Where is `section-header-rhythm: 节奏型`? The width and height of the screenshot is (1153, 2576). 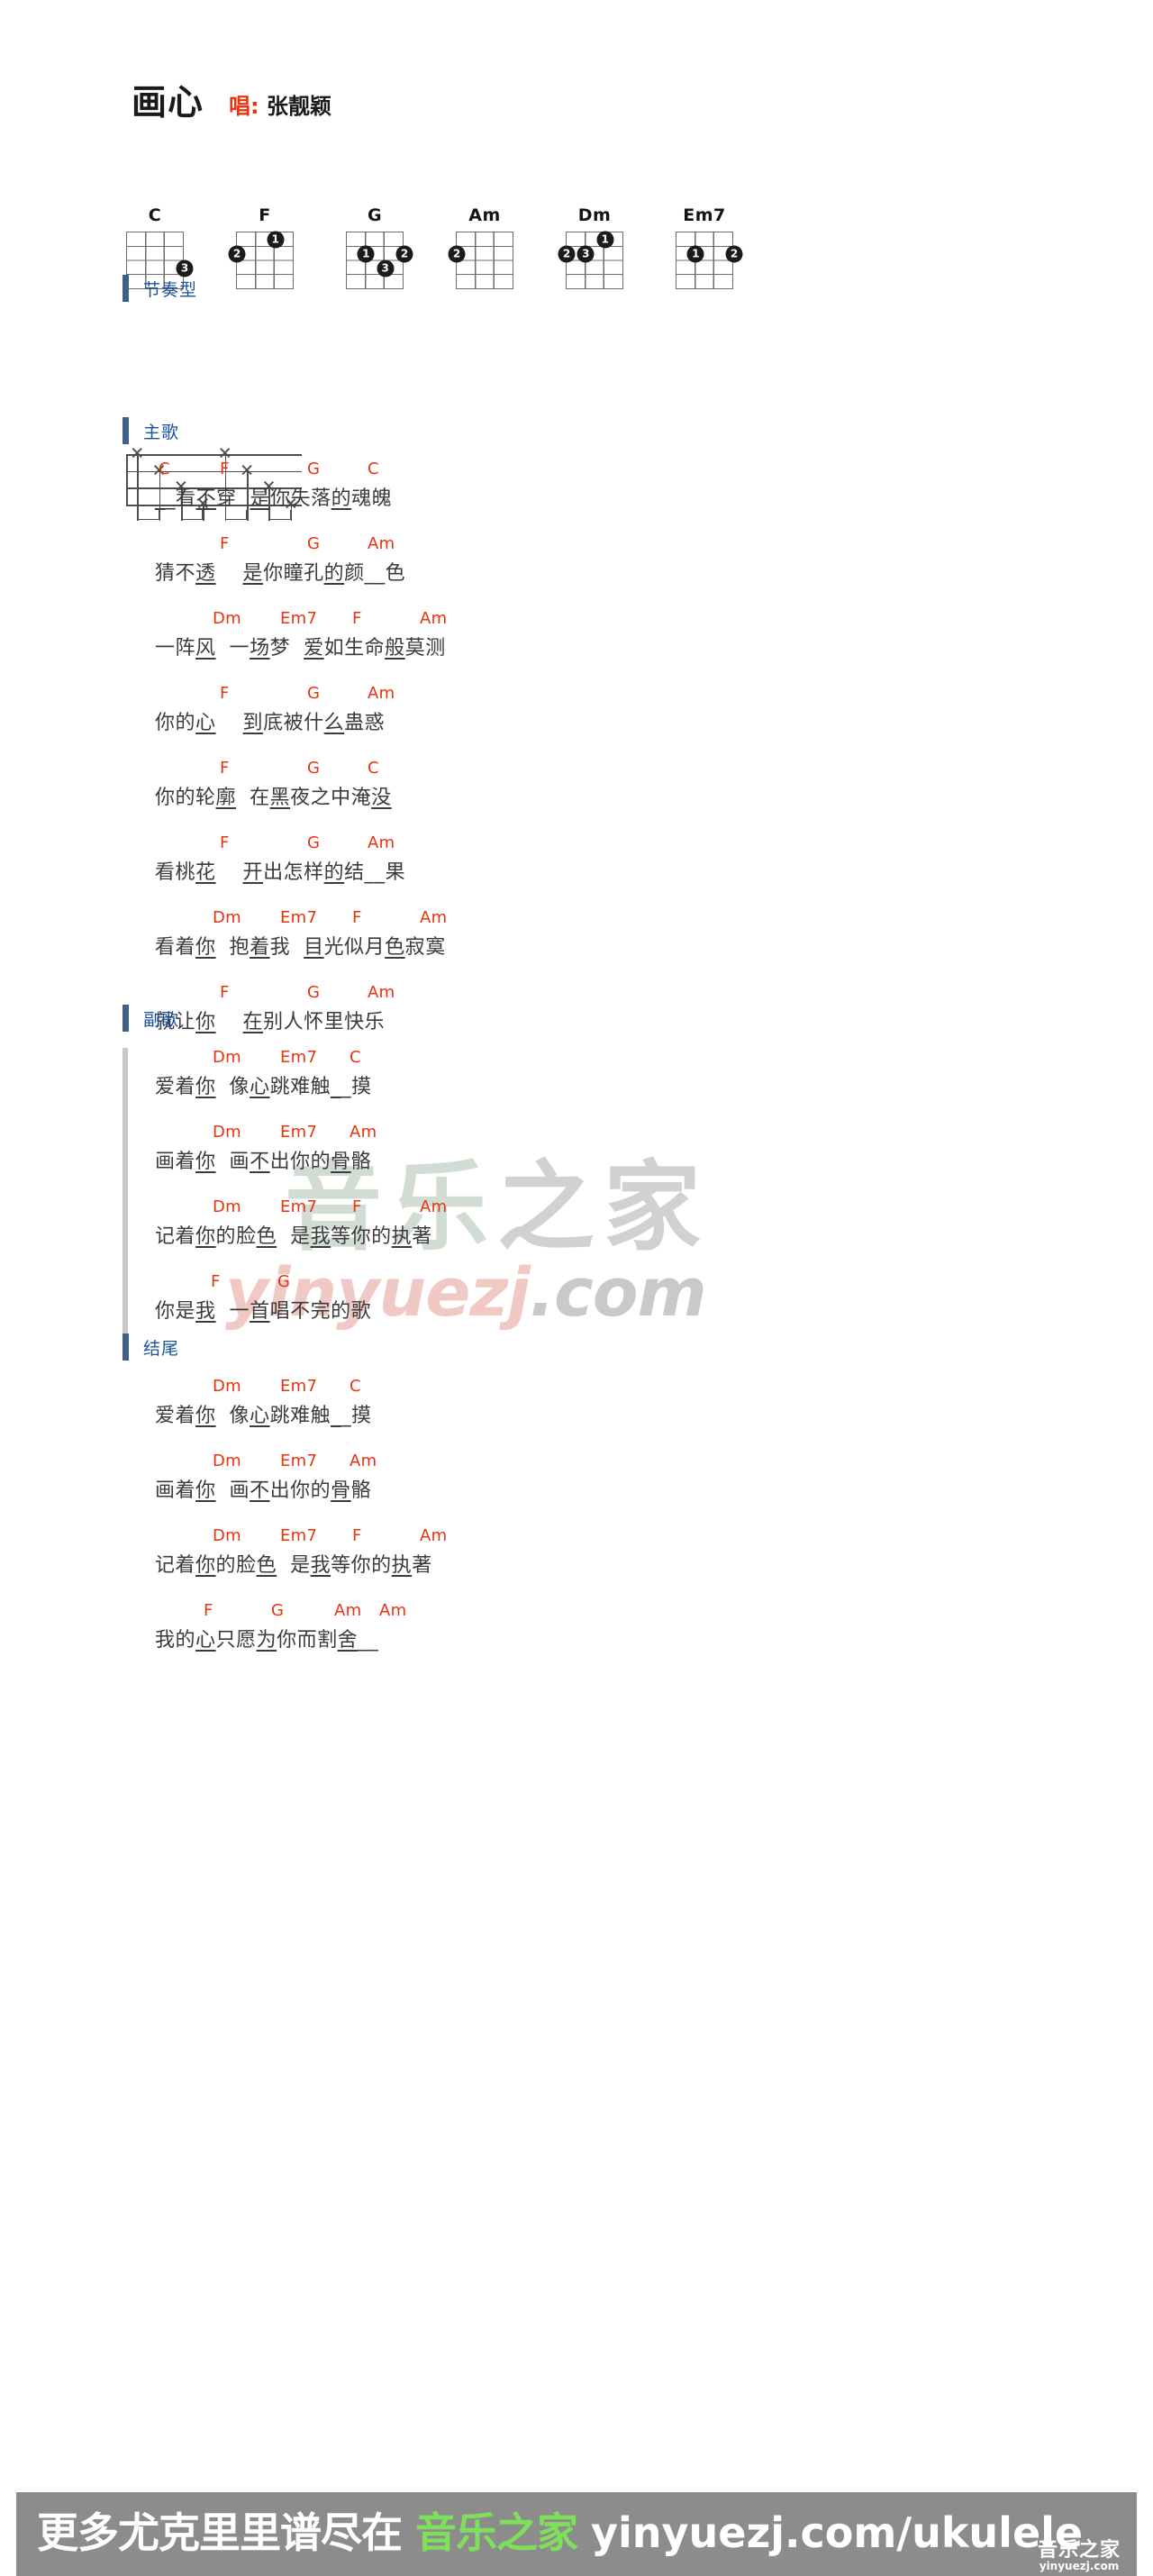
section-header-rhythm: 节奏型 is located at coordinates (160, 288).